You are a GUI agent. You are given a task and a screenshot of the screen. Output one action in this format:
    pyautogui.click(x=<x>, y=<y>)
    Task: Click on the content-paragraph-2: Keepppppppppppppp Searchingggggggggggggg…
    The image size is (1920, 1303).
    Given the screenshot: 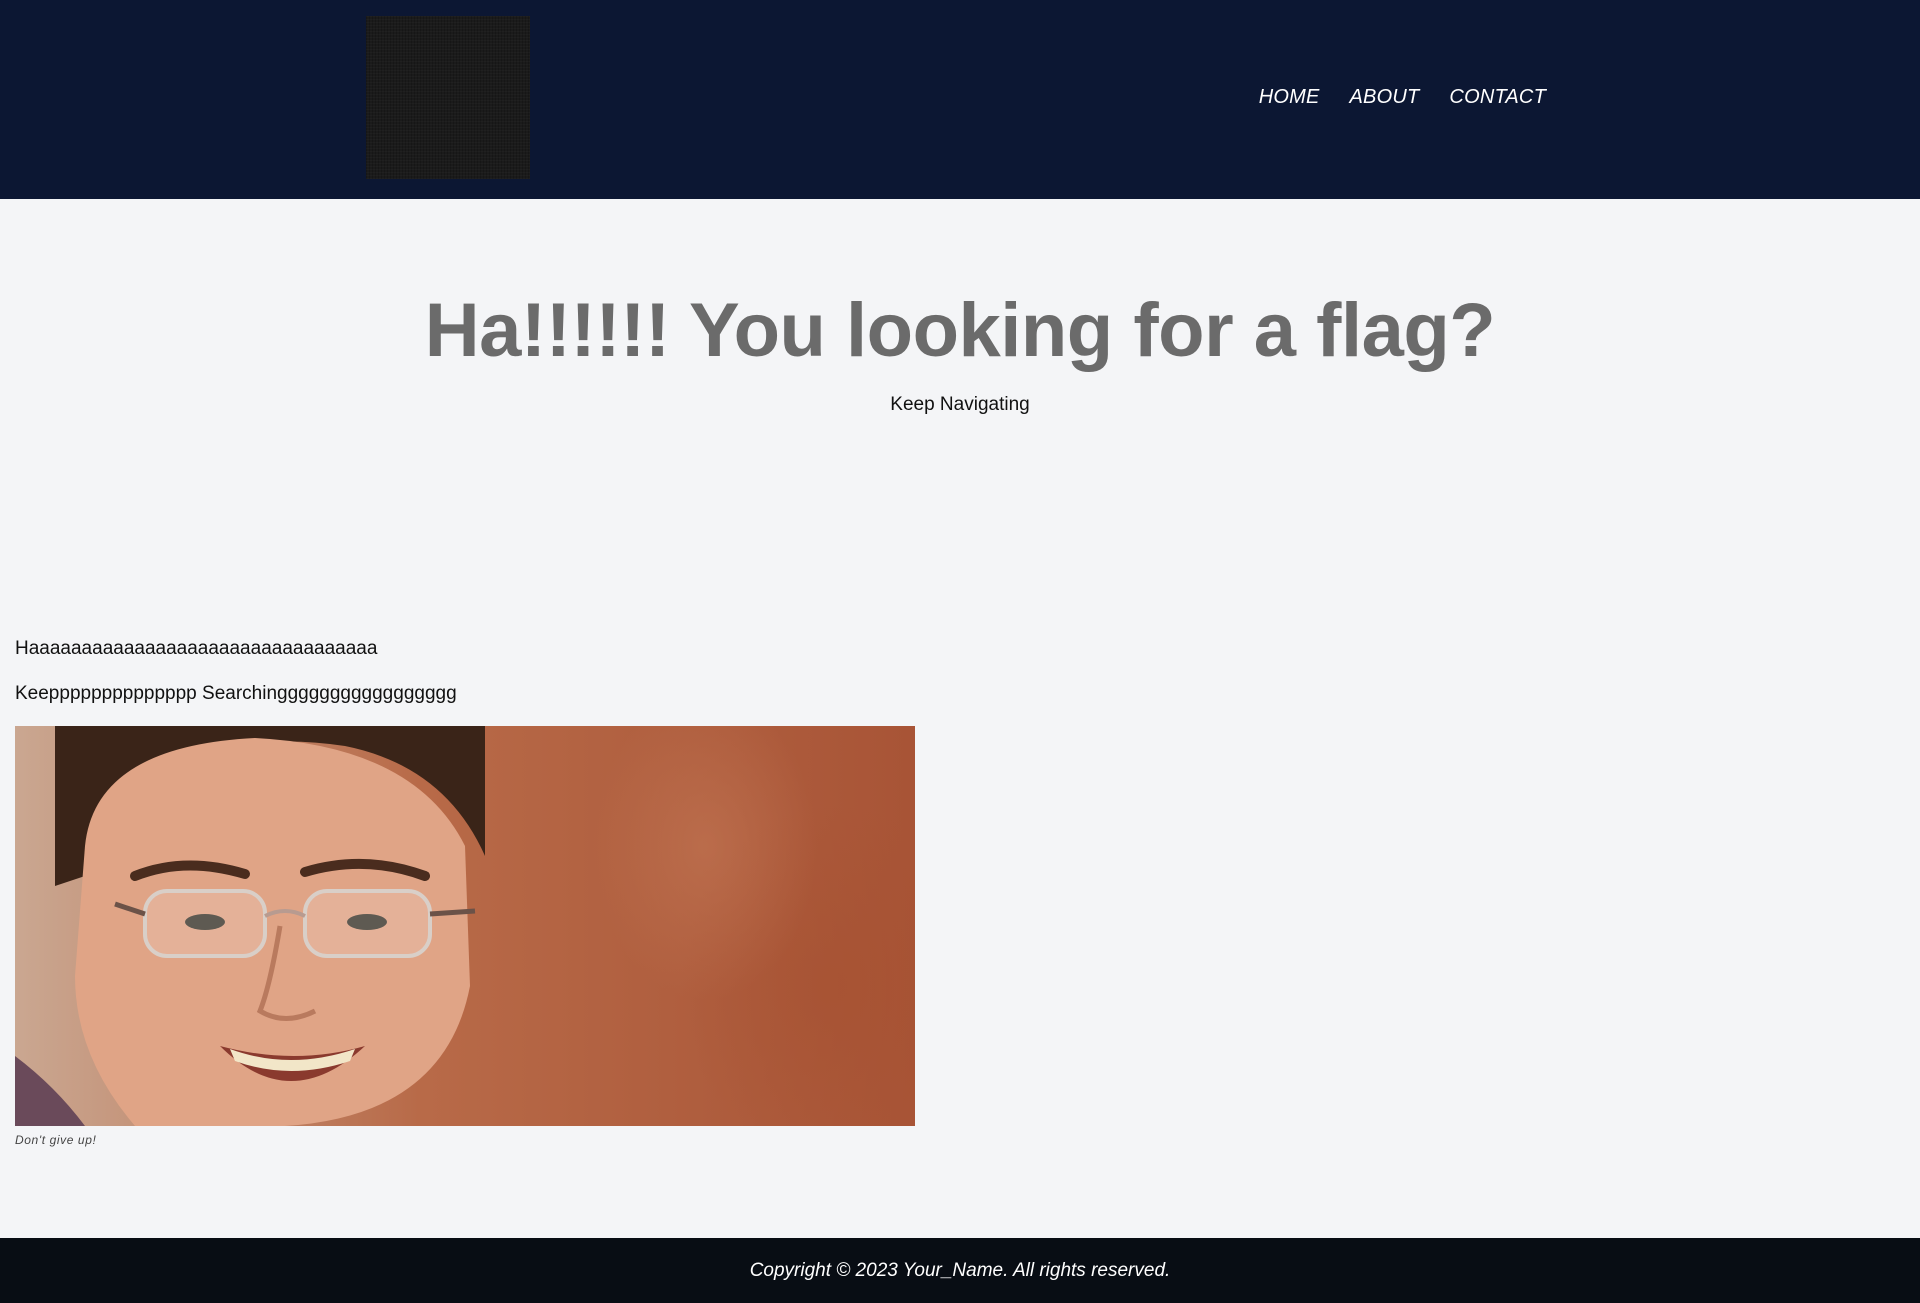 What is the action you would take?
    pyautogui.click(x=236, y=693)
    